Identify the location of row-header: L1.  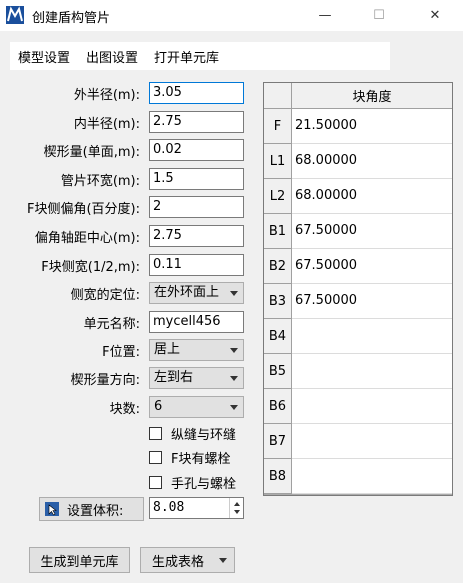
(278, 161).